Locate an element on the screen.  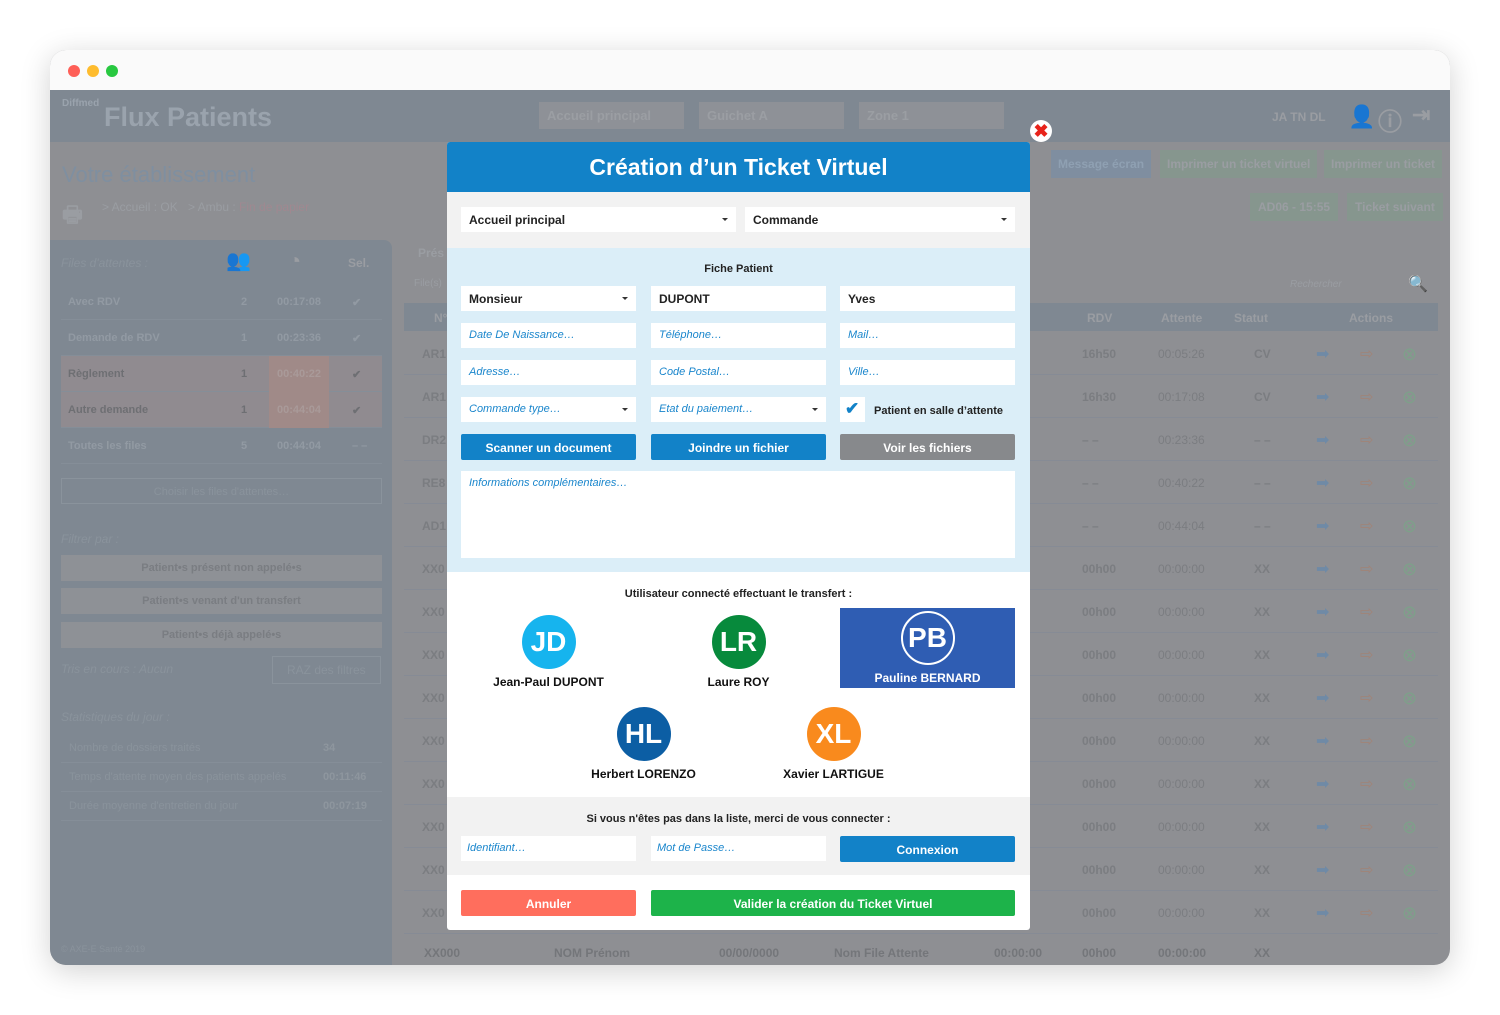
filter-transfer: Patient•s venant d'un transfert is located at coordinates (221, 601).